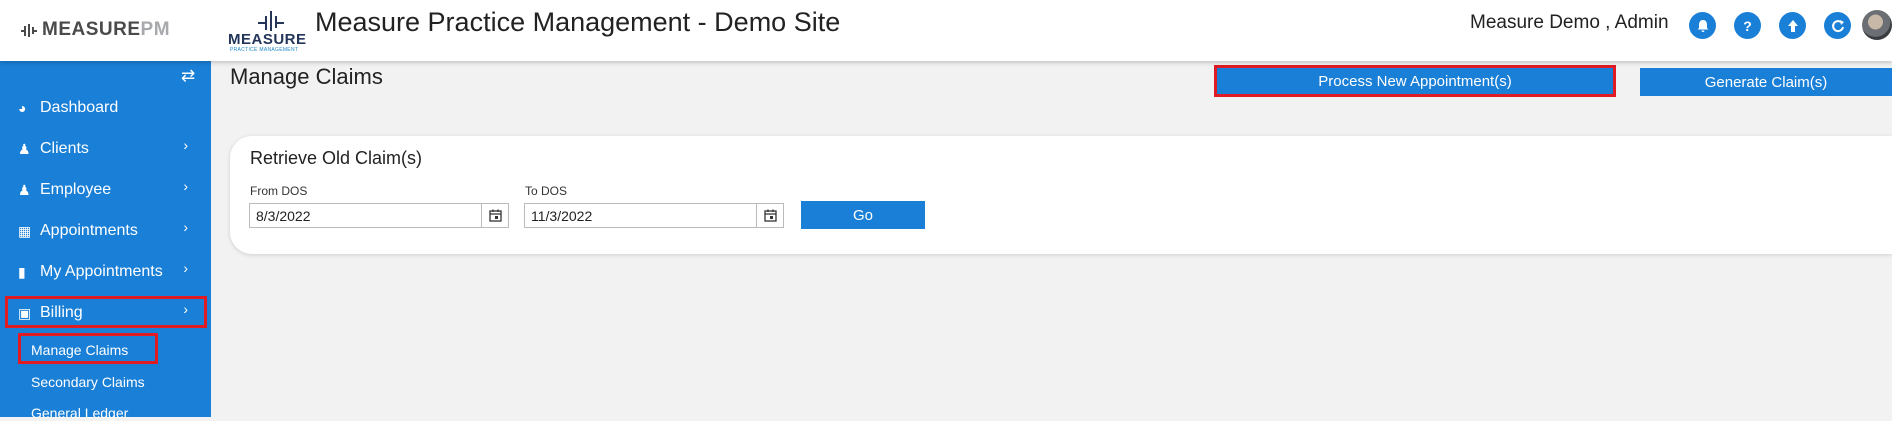 Image resolution: width=1892 pixels, height=421 pixels. Describe the element at coordinates (578, 22) in the screenshot. I see `app-title: Measure Practice Management - Demo Site` at that location.